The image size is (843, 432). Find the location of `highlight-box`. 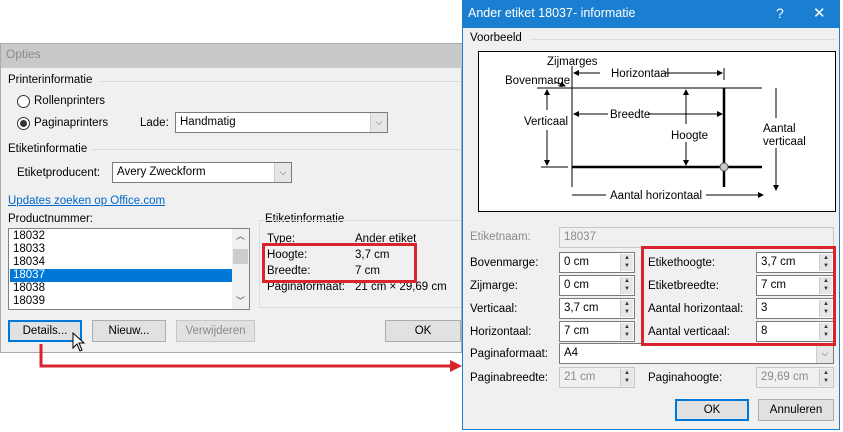

highlight-box is located at coordinates (738, 296).